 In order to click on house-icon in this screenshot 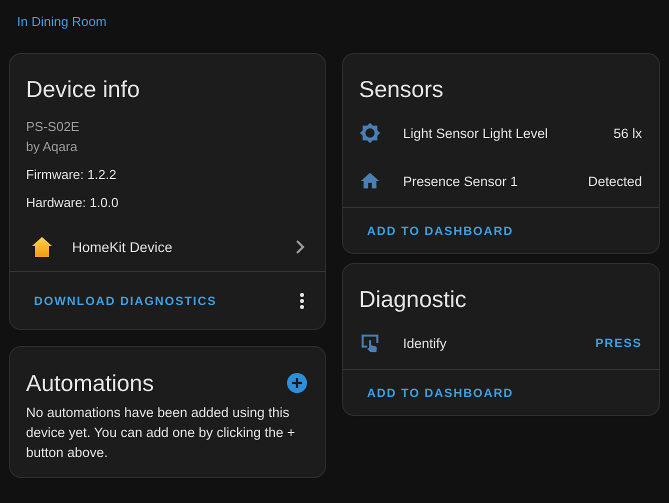, I will do `click(42, 247)`.